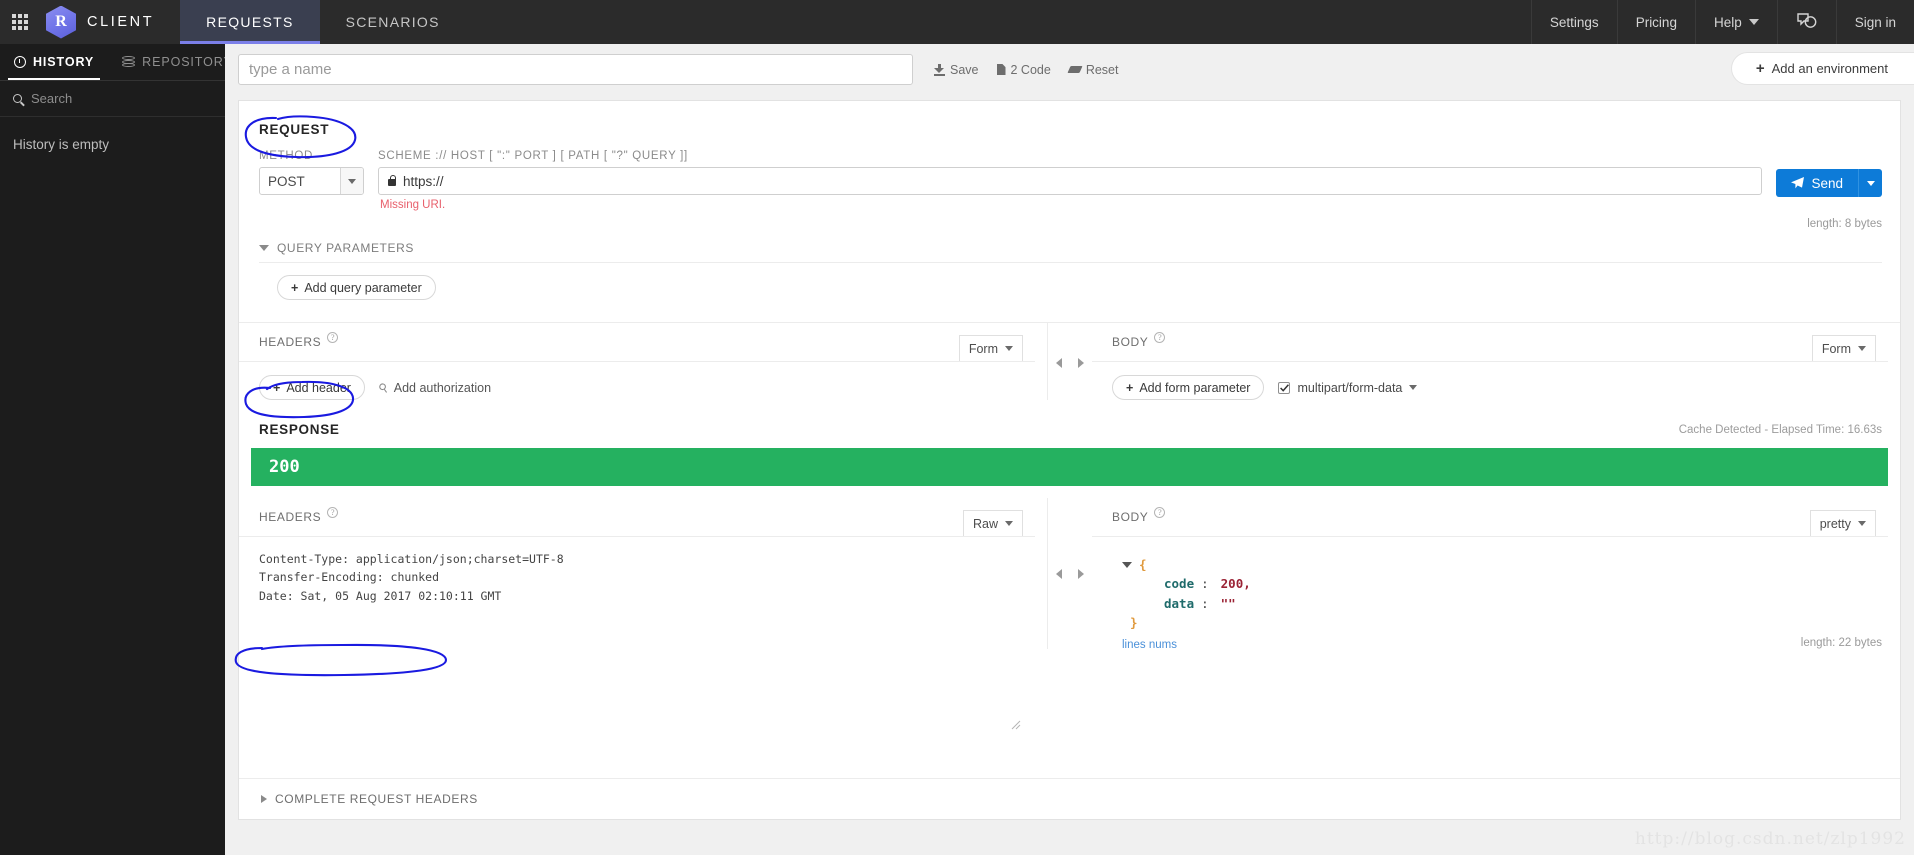 The height and width of the screenshot is (855, 1914). I want to click on nav-help: Help, so click(1735, 22).